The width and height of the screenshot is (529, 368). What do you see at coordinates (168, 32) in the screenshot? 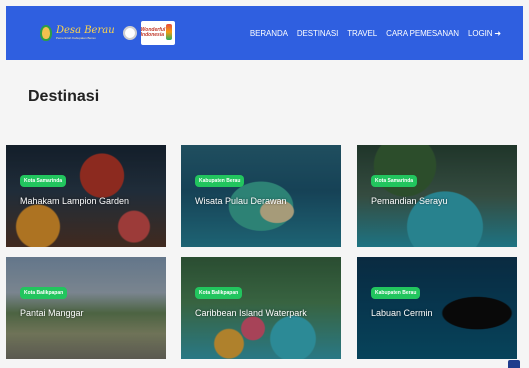
I see `flag-icon` at bounding box center [168, 32].